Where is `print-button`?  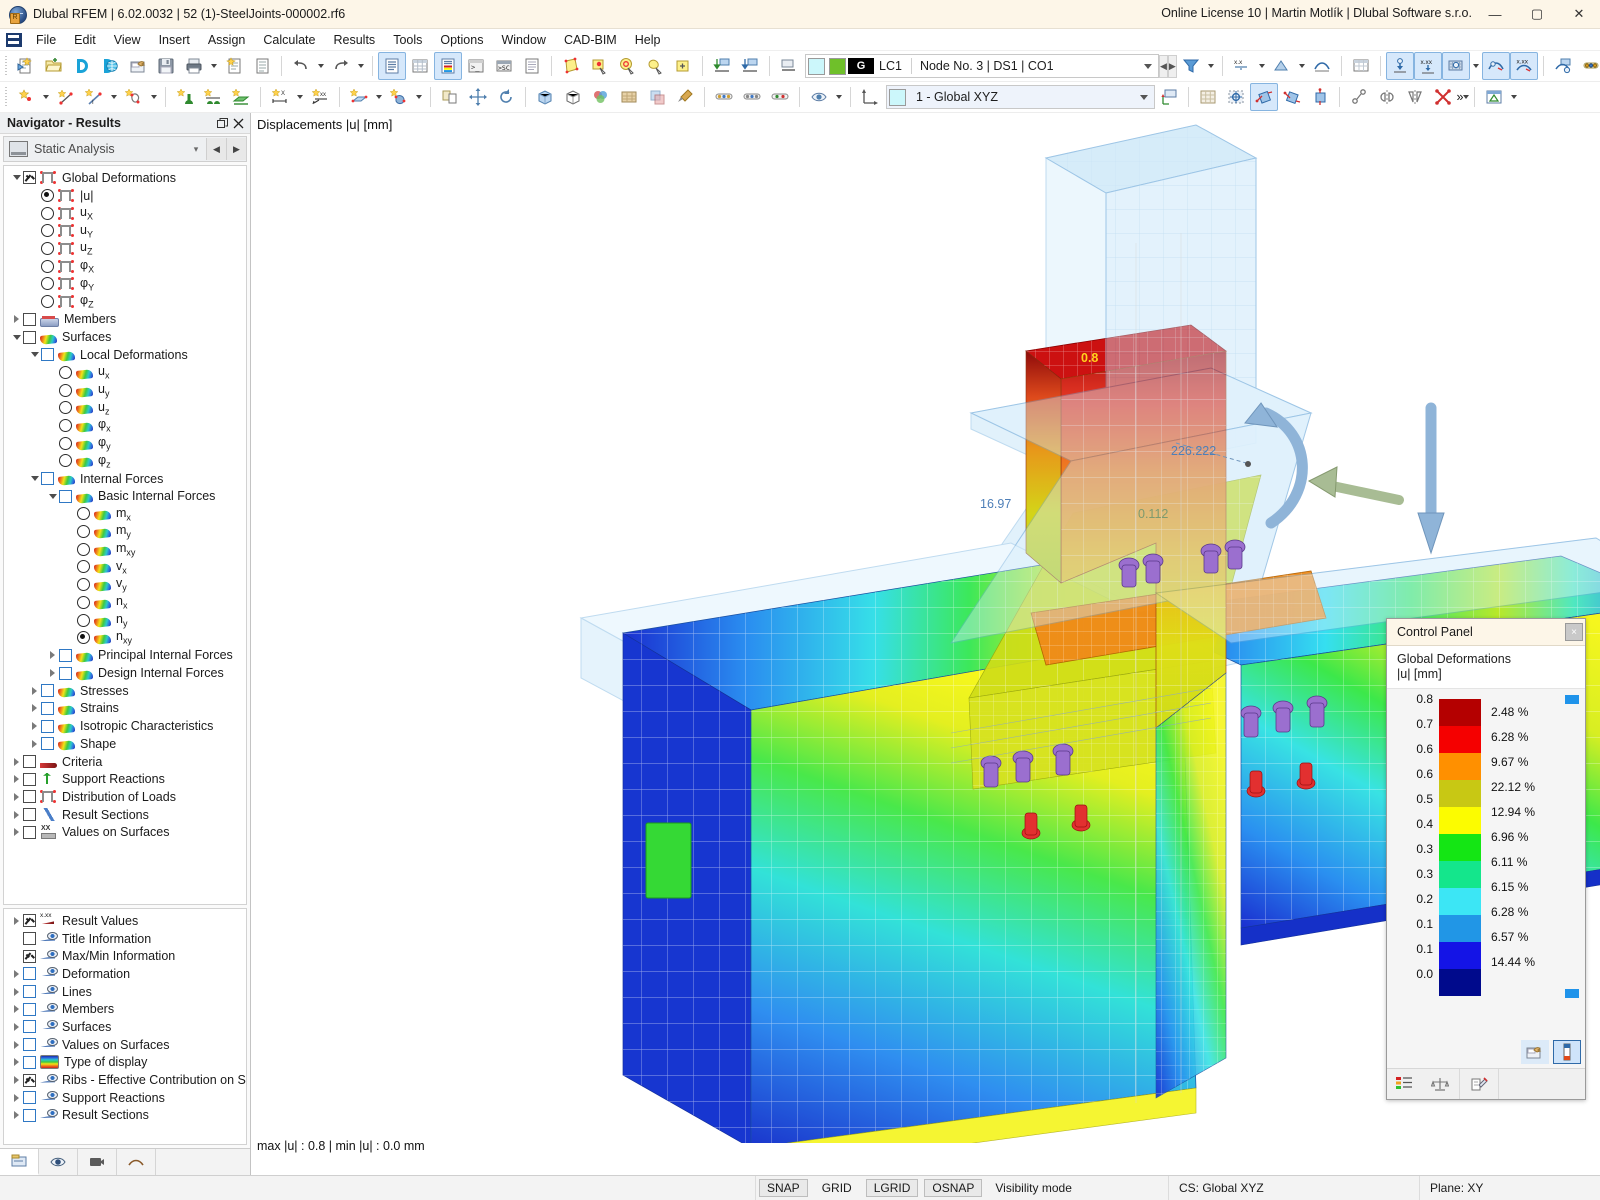 print-button is located at coordinates (194, 66).